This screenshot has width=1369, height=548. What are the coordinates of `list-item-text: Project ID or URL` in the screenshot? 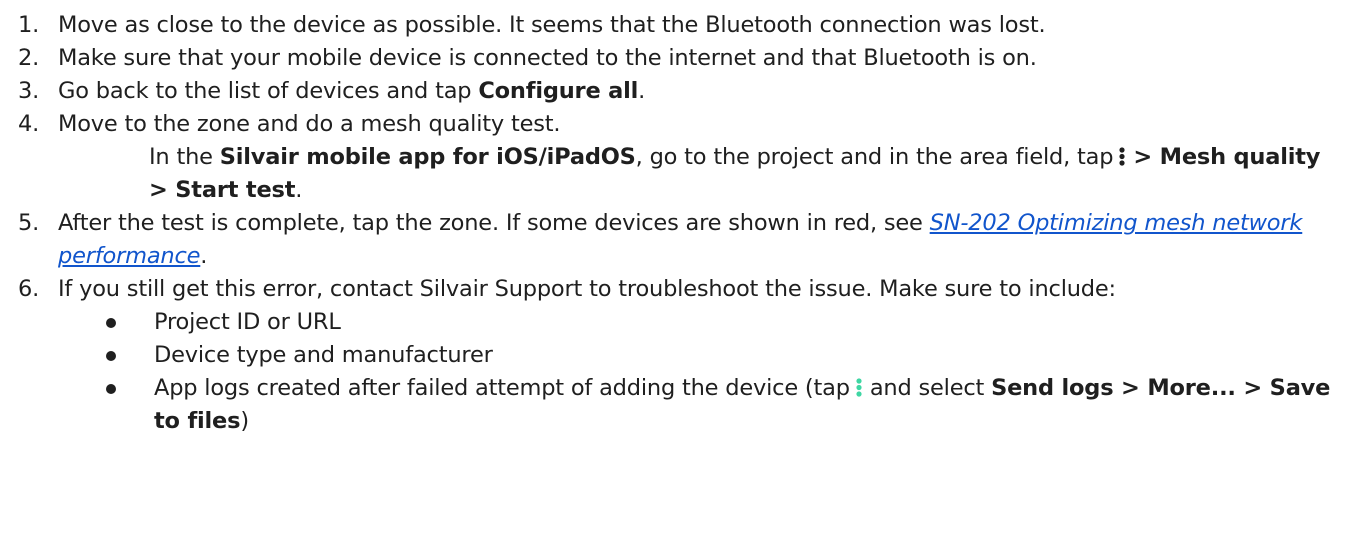 It's located at (247, 322).